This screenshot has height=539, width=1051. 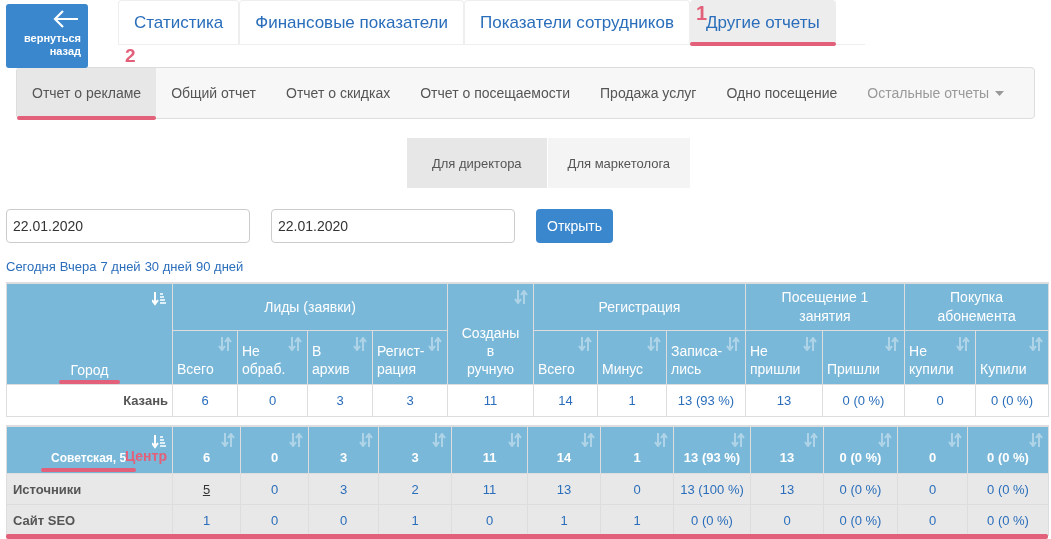 I want to click on source-cell: Источники, so click(x=89, y=489).